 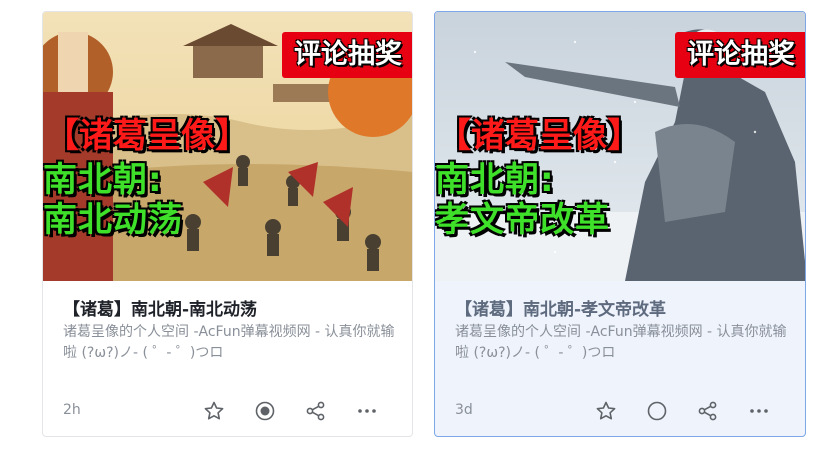 I want to click on thumbnail-caption-line: 孝文帝改革, so click(x=522, y=220).